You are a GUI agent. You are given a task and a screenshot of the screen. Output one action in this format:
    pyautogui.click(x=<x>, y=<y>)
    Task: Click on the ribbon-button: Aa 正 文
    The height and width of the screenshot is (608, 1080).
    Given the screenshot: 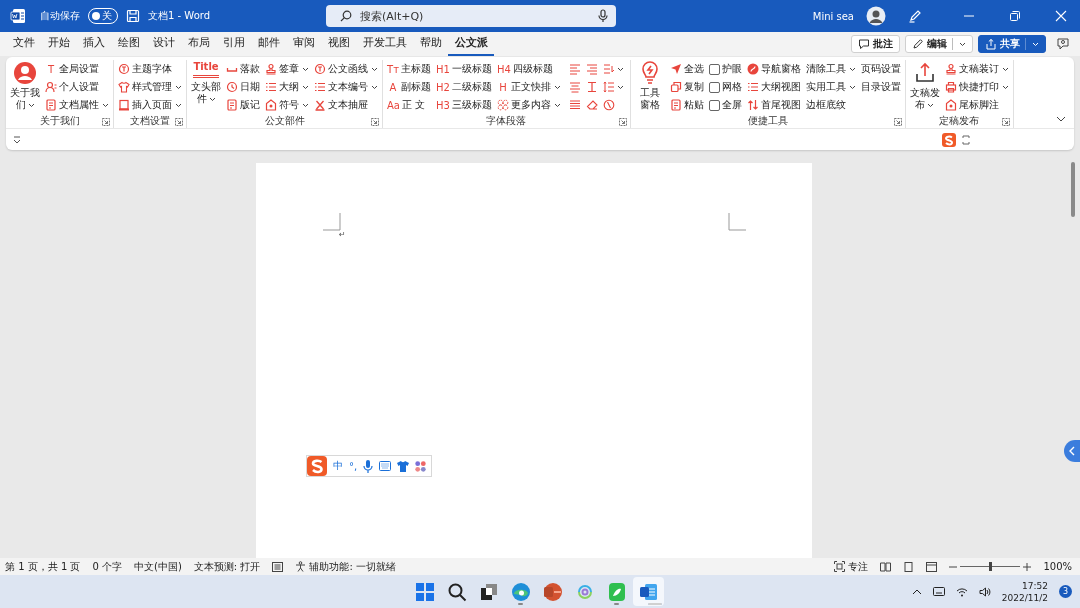 What is the action you would take?
    pyautogui.click(x=409, y=105)
    